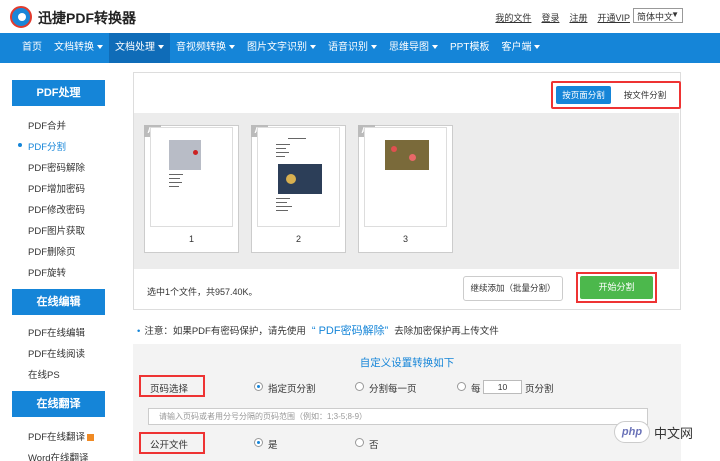 The image size is (720, 461). Describe the element at coordinates (359, 386) in the screenshot. I see `radio-each-page` at that location.